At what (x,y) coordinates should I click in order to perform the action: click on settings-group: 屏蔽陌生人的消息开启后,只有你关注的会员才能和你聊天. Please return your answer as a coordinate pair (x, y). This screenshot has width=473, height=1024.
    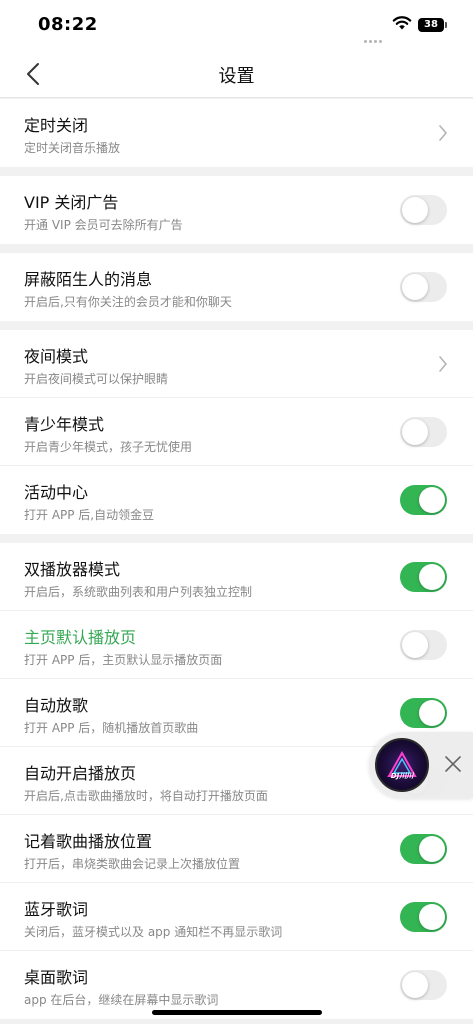
    Looking at the image, I should click on (236, 287).